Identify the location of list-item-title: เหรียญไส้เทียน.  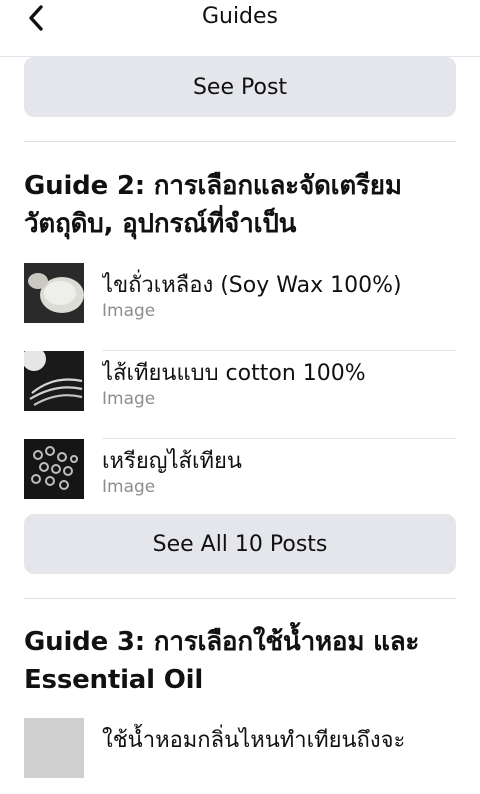
(172, 461).